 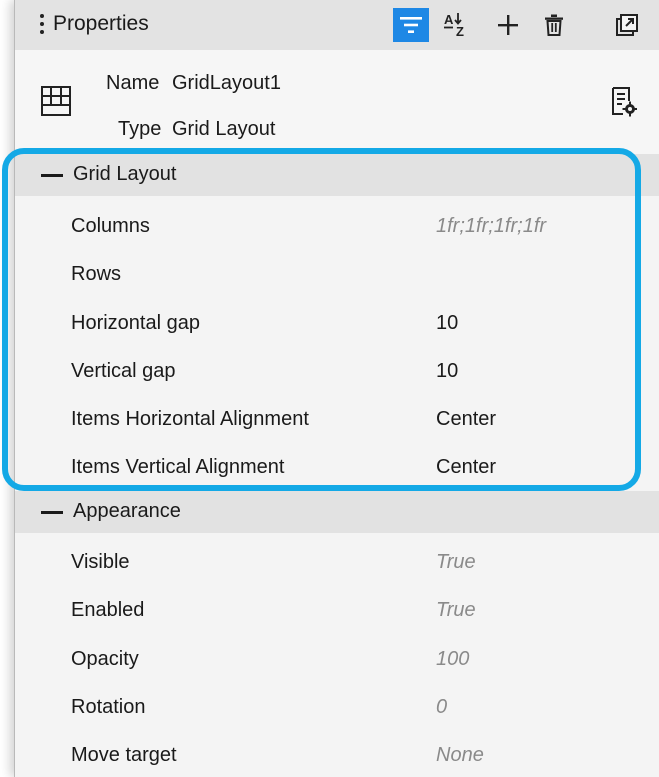 What do you see at coordinates (337, 371) in the screenshot?
I see `property-row-vertical-gap: Vertical gap 10` at bounding box center [337, 371].